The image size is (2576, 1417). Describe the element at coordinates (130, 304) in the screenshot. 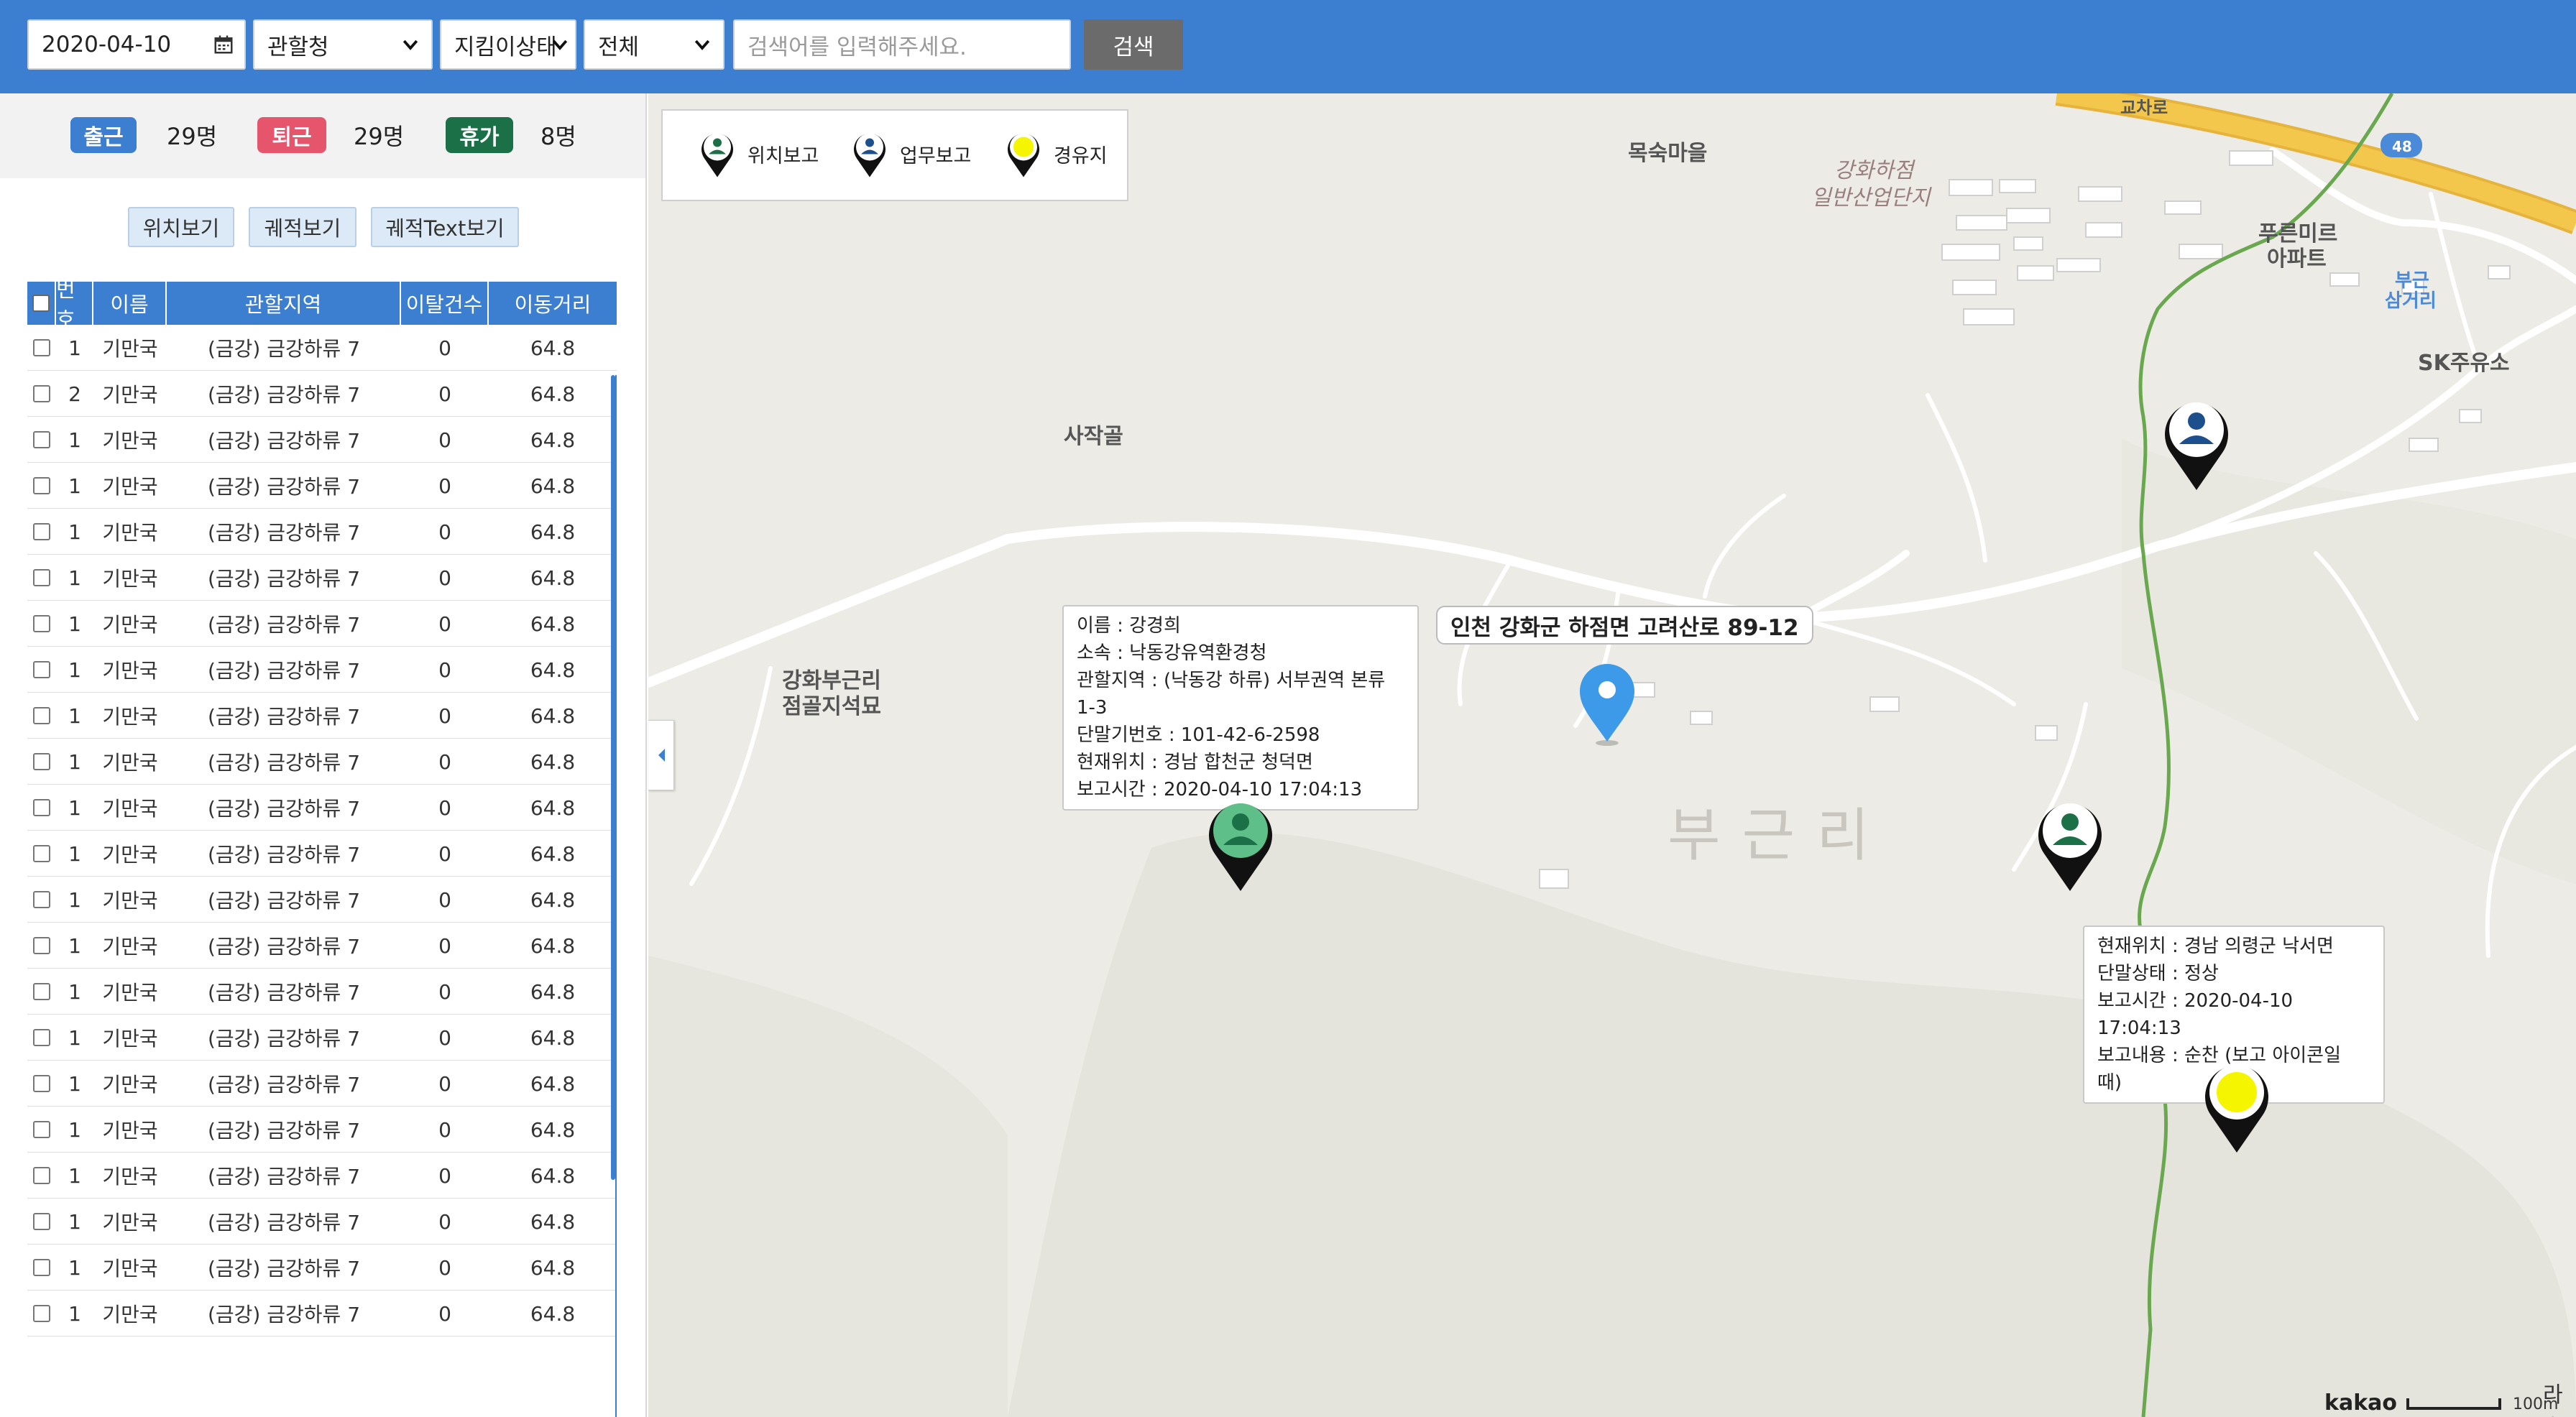

I see `header-name: 이름` at that location.